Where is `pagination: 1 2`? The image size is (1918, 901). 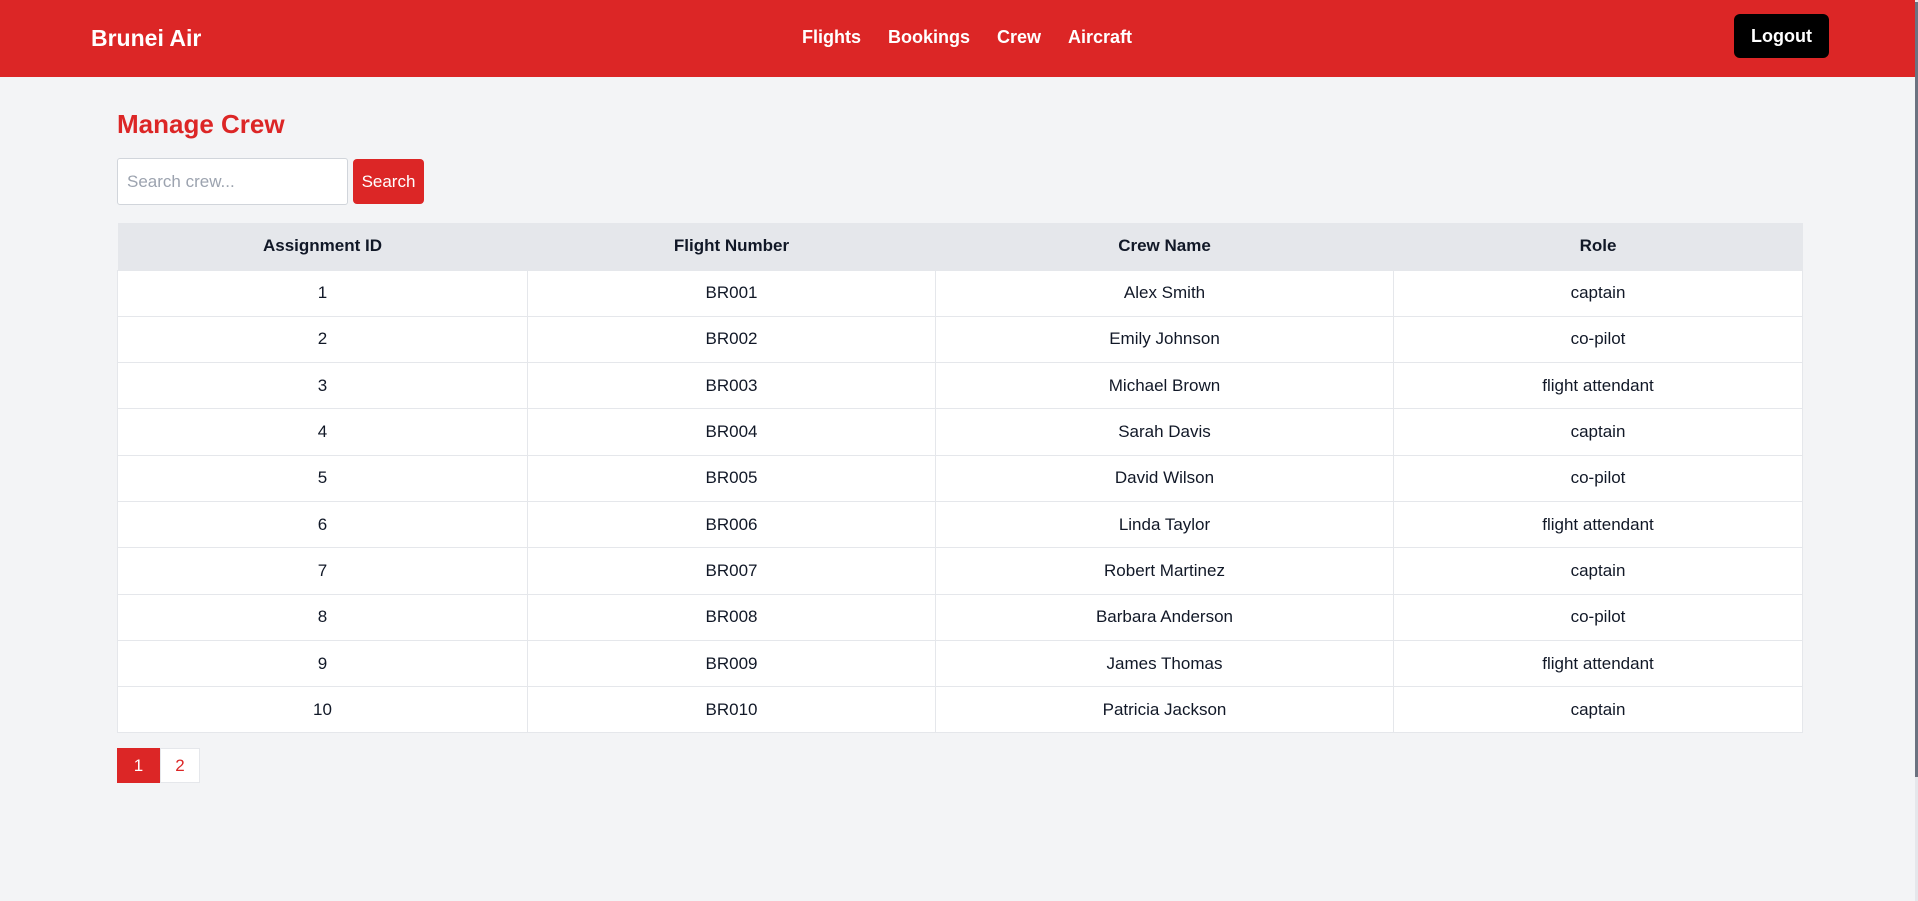
pagination: 1 2 is located at coordinates (158, 765).